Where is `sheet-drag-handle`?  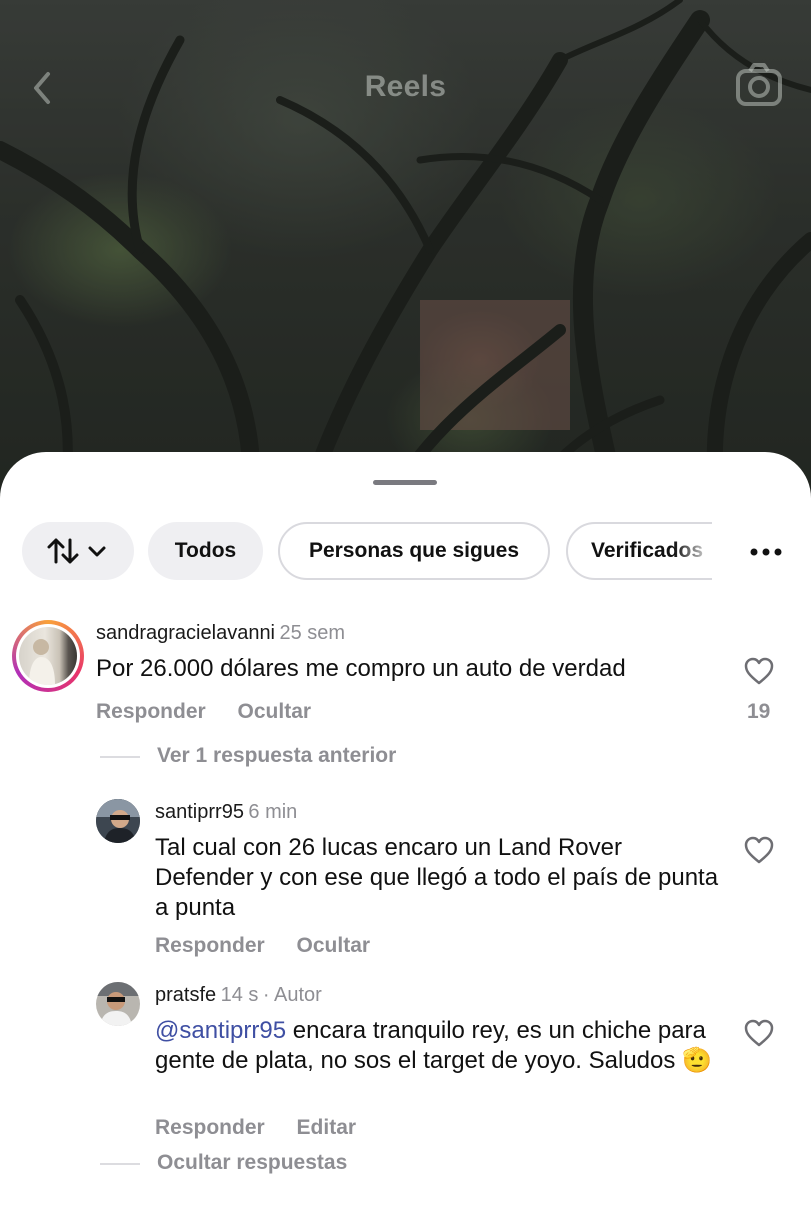
sheet-drag-handle is located at coordinates (405, 482).